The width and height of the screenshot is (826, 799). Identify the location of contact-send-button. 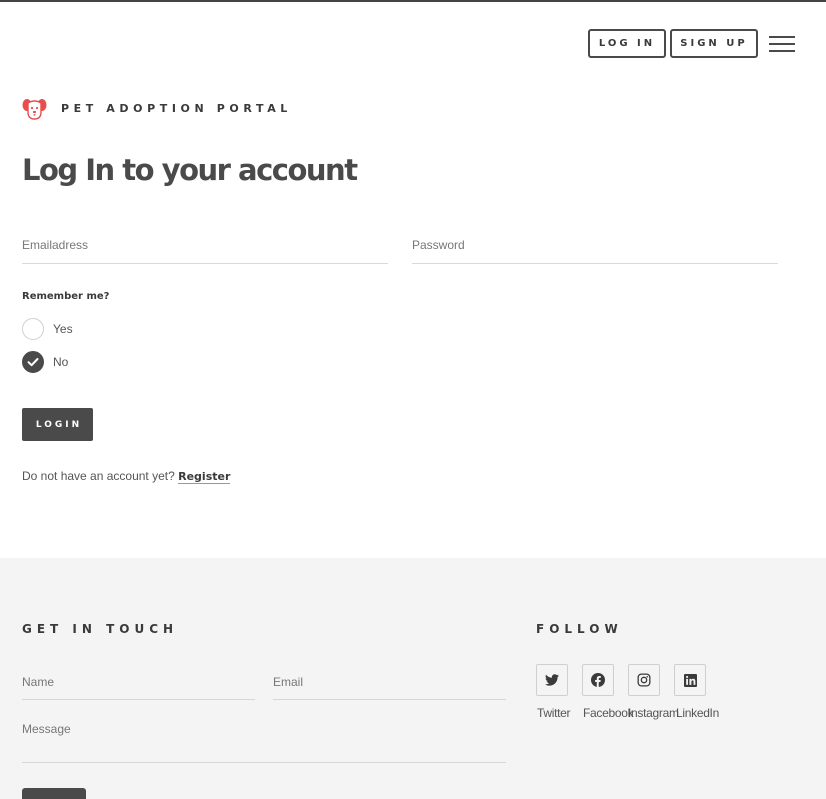
(54, 793).